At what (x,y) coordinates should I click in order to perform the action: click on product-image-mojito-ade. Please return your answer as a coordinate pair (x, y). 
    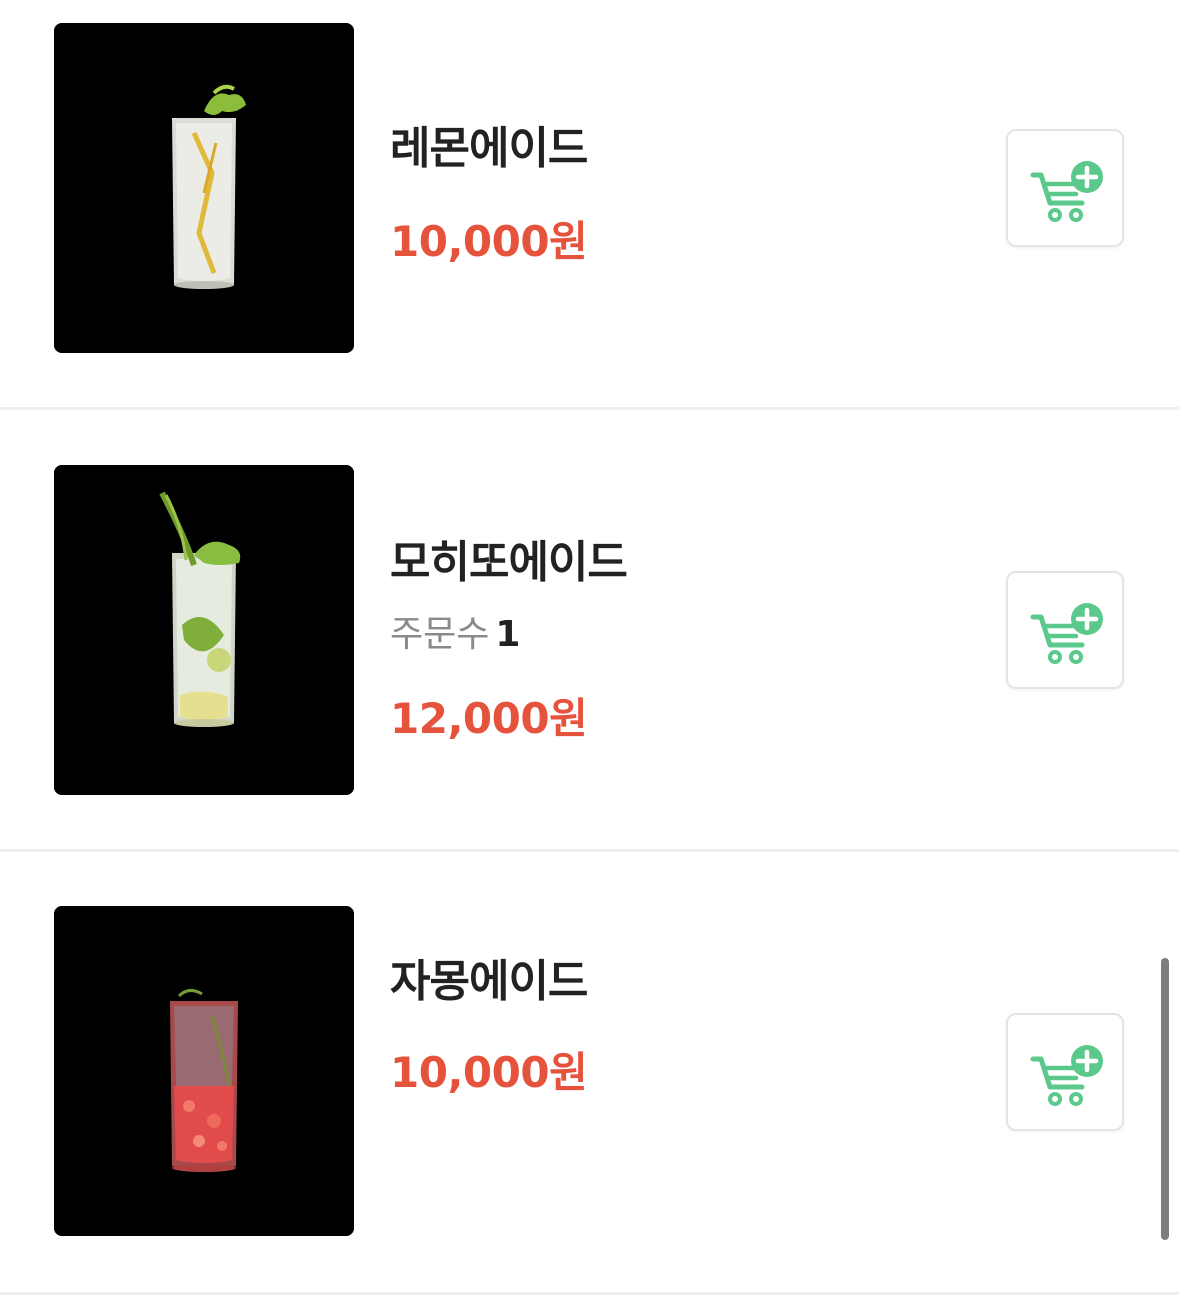
    Looking at the image, I should click on (204, 630).